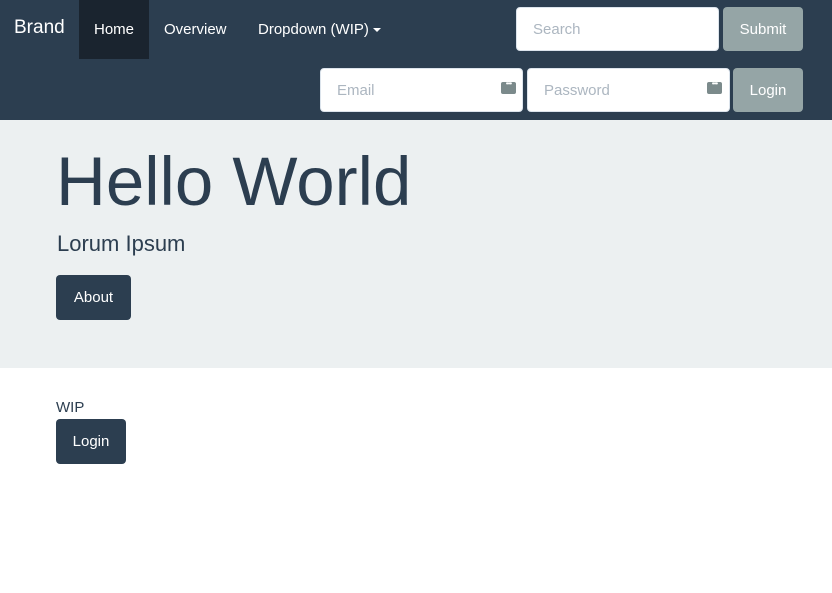 The width and height of the screenshot is (832, 593). What do you see at coordinates (234, 181) in the screenshot?
I see `page-title: Hello World` at bounding box center [234, 181].